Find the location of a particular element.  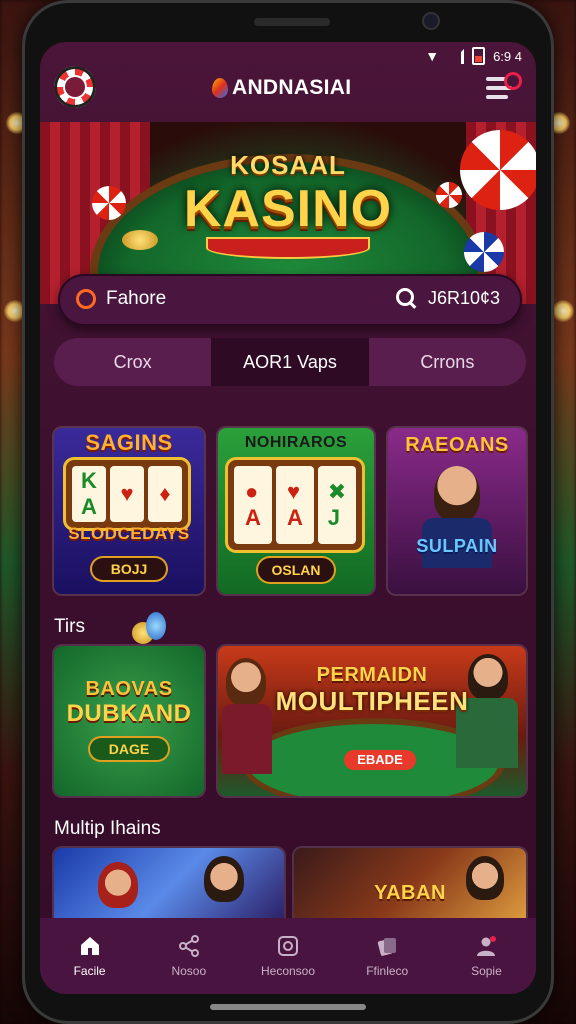

hero-ribbon is located at coordinates (288, 248).